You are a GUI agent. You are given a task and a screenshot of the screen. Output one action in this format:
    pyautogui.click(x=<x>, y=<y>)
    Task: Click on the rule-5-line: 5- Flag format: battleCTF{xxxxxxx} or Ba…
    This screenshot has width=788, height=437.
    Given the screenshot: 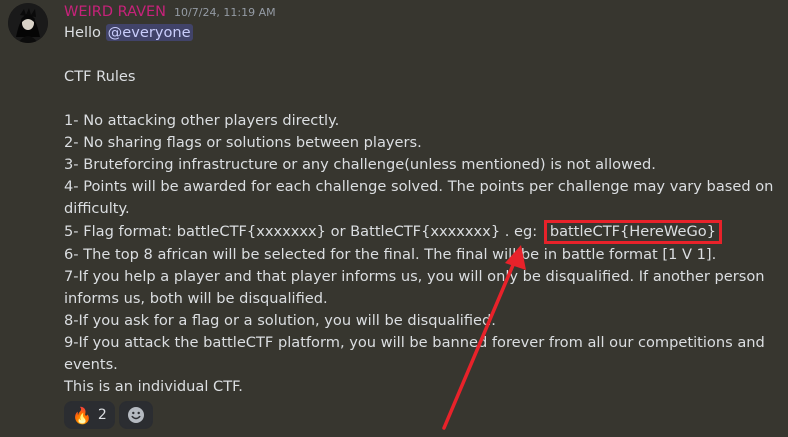 What is the action you would take?
    pyautogui.click(x=414, y=232)
    